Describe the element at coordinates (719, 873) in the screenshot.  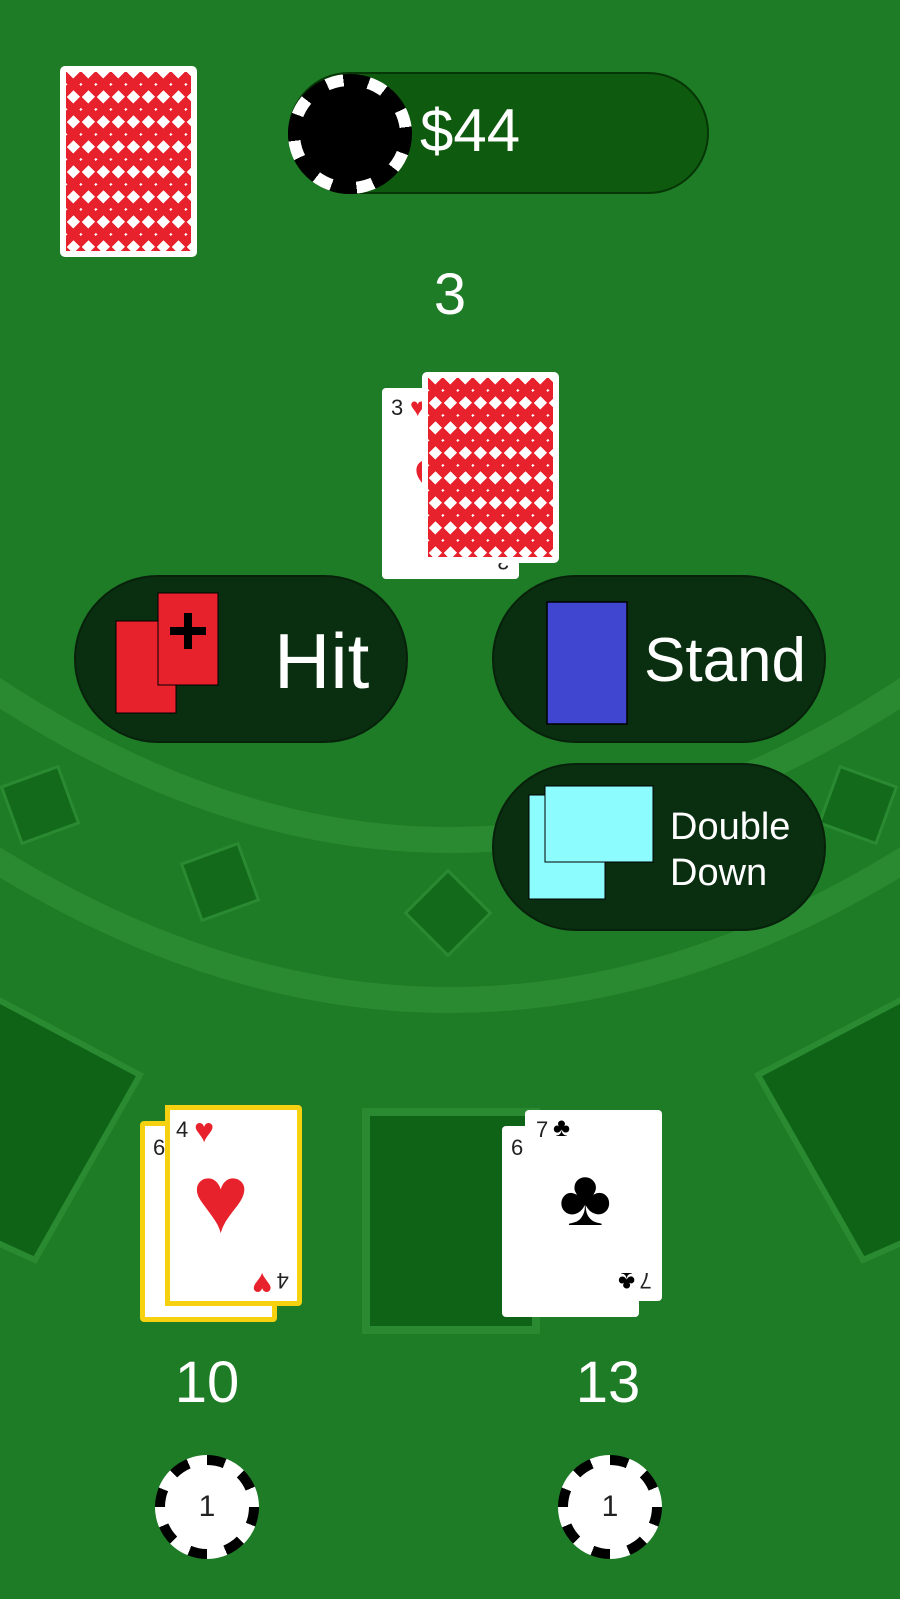
I see `double-down-label-line2: Down` at that location.